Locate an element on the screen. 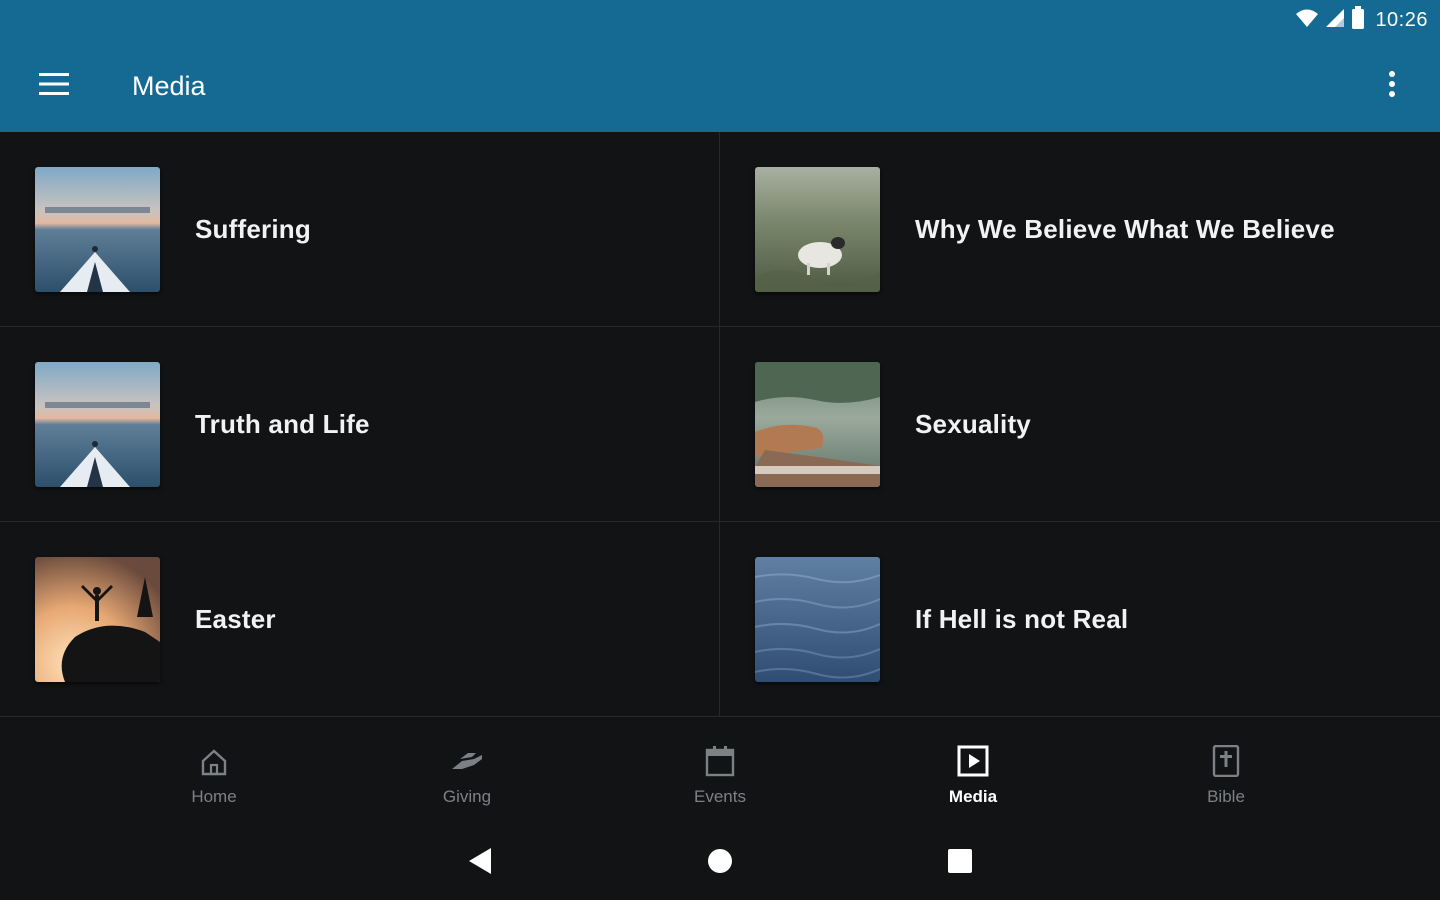 The width and height of the screenshot is (1440, 900). nav-label: Events is located at coordinates (720, 796).